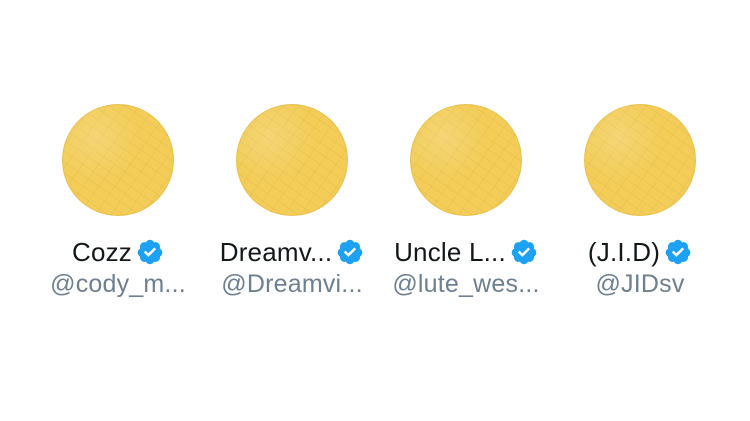 This screenshot has height=421, width=750. Describe the element at coordinates (624, 251) in the screenshot. I see `account-name: (J.I.D)` at that location.